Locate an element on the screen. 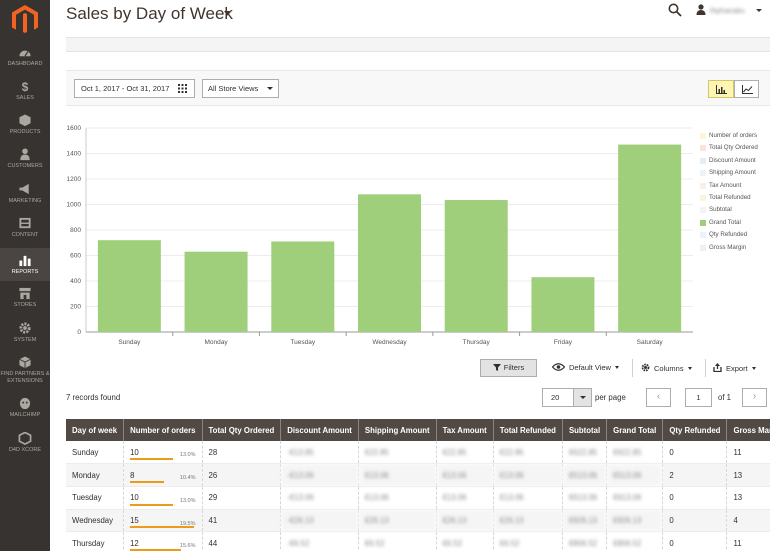 The height and width of the screenshot is (551, 770). column-header: Subtotal is located at coordinates (585, 430).